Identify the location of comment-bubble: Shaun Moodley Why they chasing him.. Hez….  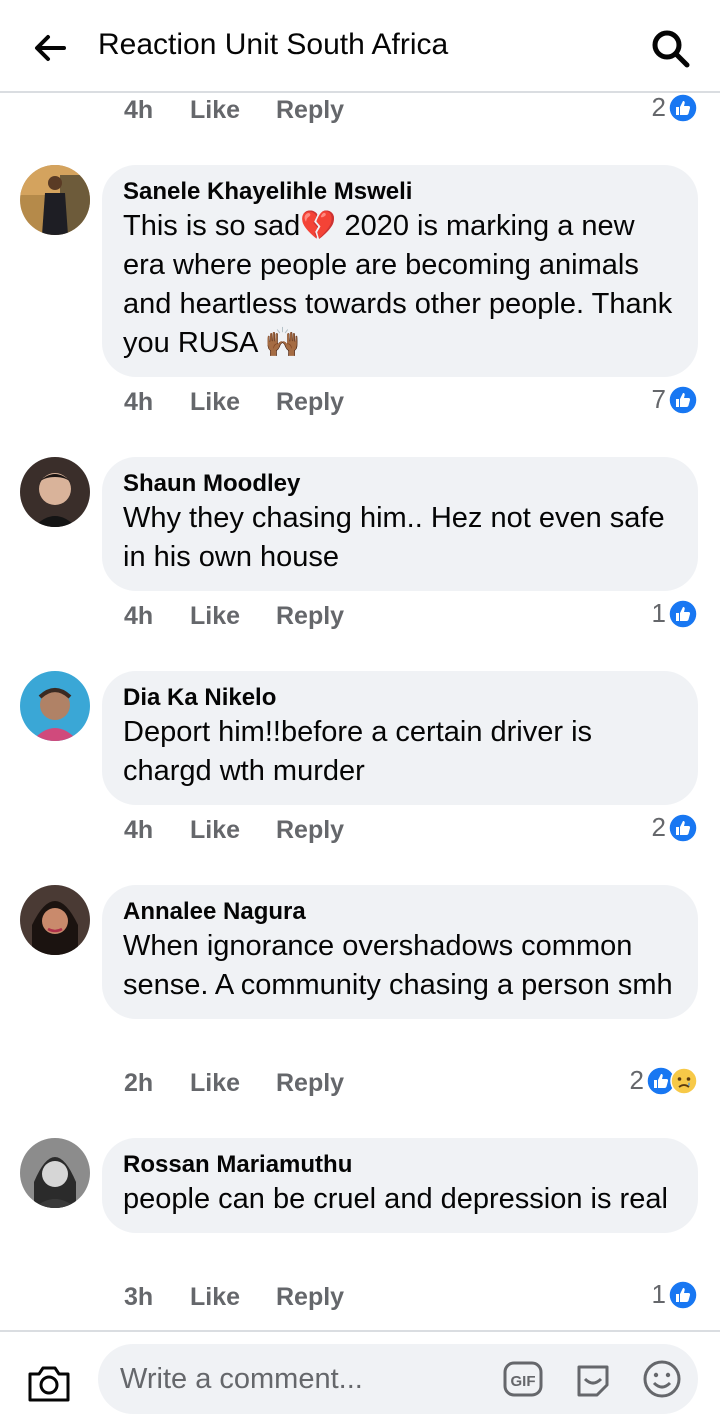
(400, 524).